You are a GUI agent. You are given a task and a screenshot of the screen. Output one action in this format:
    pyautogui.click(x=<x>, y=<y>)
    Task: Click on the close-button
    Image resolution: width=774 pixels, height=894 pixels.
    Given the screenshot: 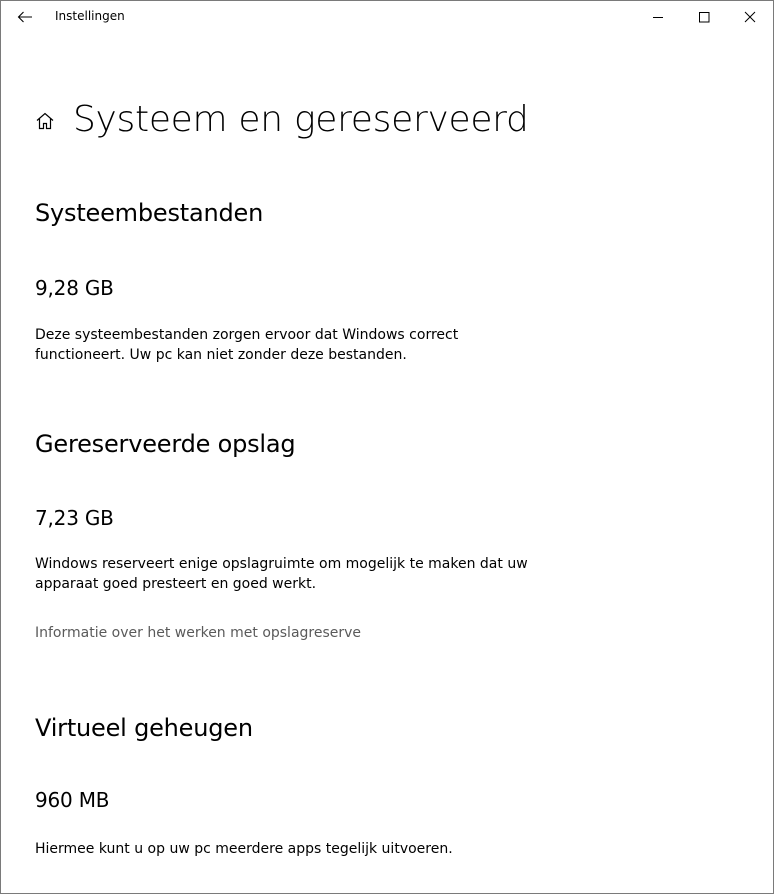 What is the action you would take?
    pyautogui.click(x=750, y=17)
    